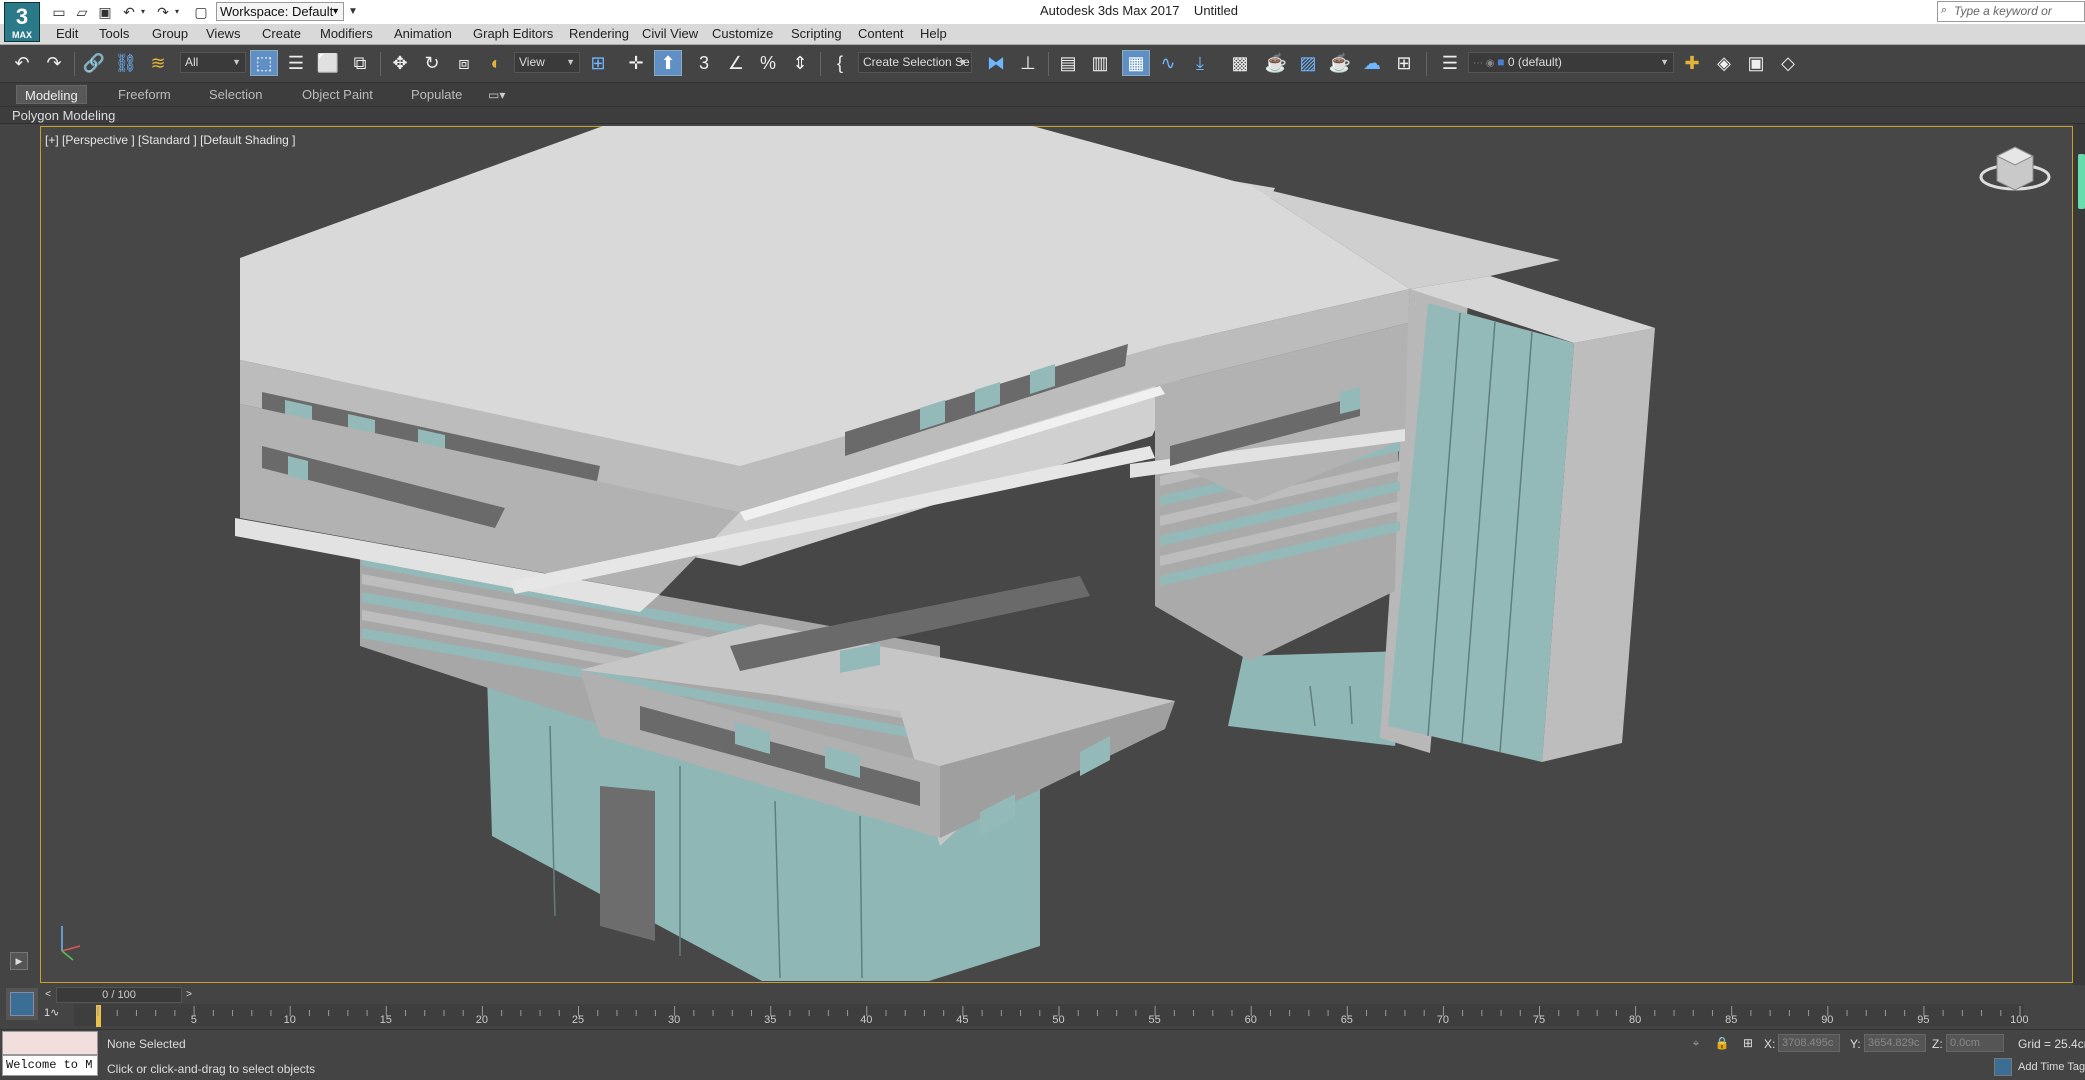 This screenshot has height=1080, width=2085. I want to click on layer-dropdown: ⋯ ◉ ■ 0 (default) ▼, so click(1571, 62).